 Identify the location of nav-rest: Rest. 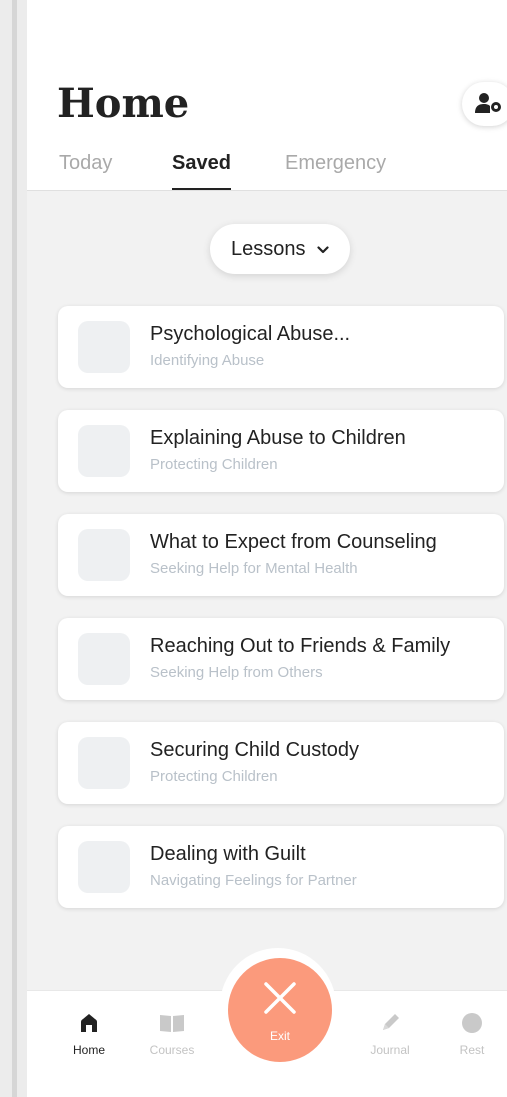
(472, 1033).